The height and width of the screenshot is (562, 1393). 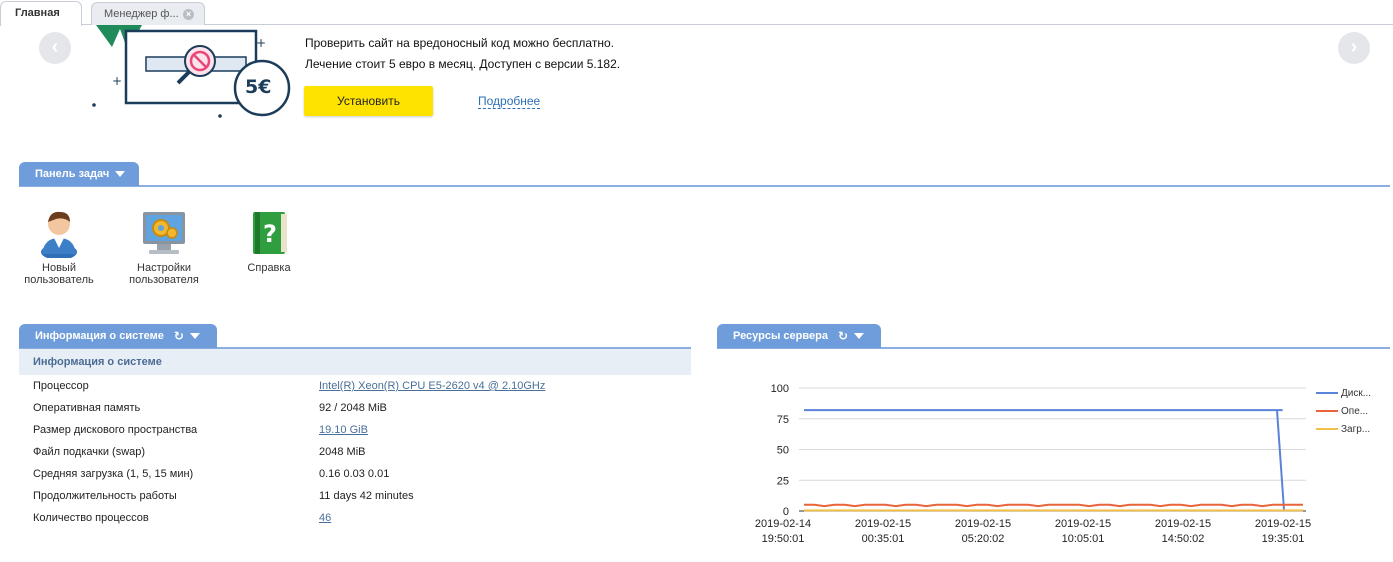 I want to click on task-user-settings-label: Настройки пользователя, so click(x=164, y=274).